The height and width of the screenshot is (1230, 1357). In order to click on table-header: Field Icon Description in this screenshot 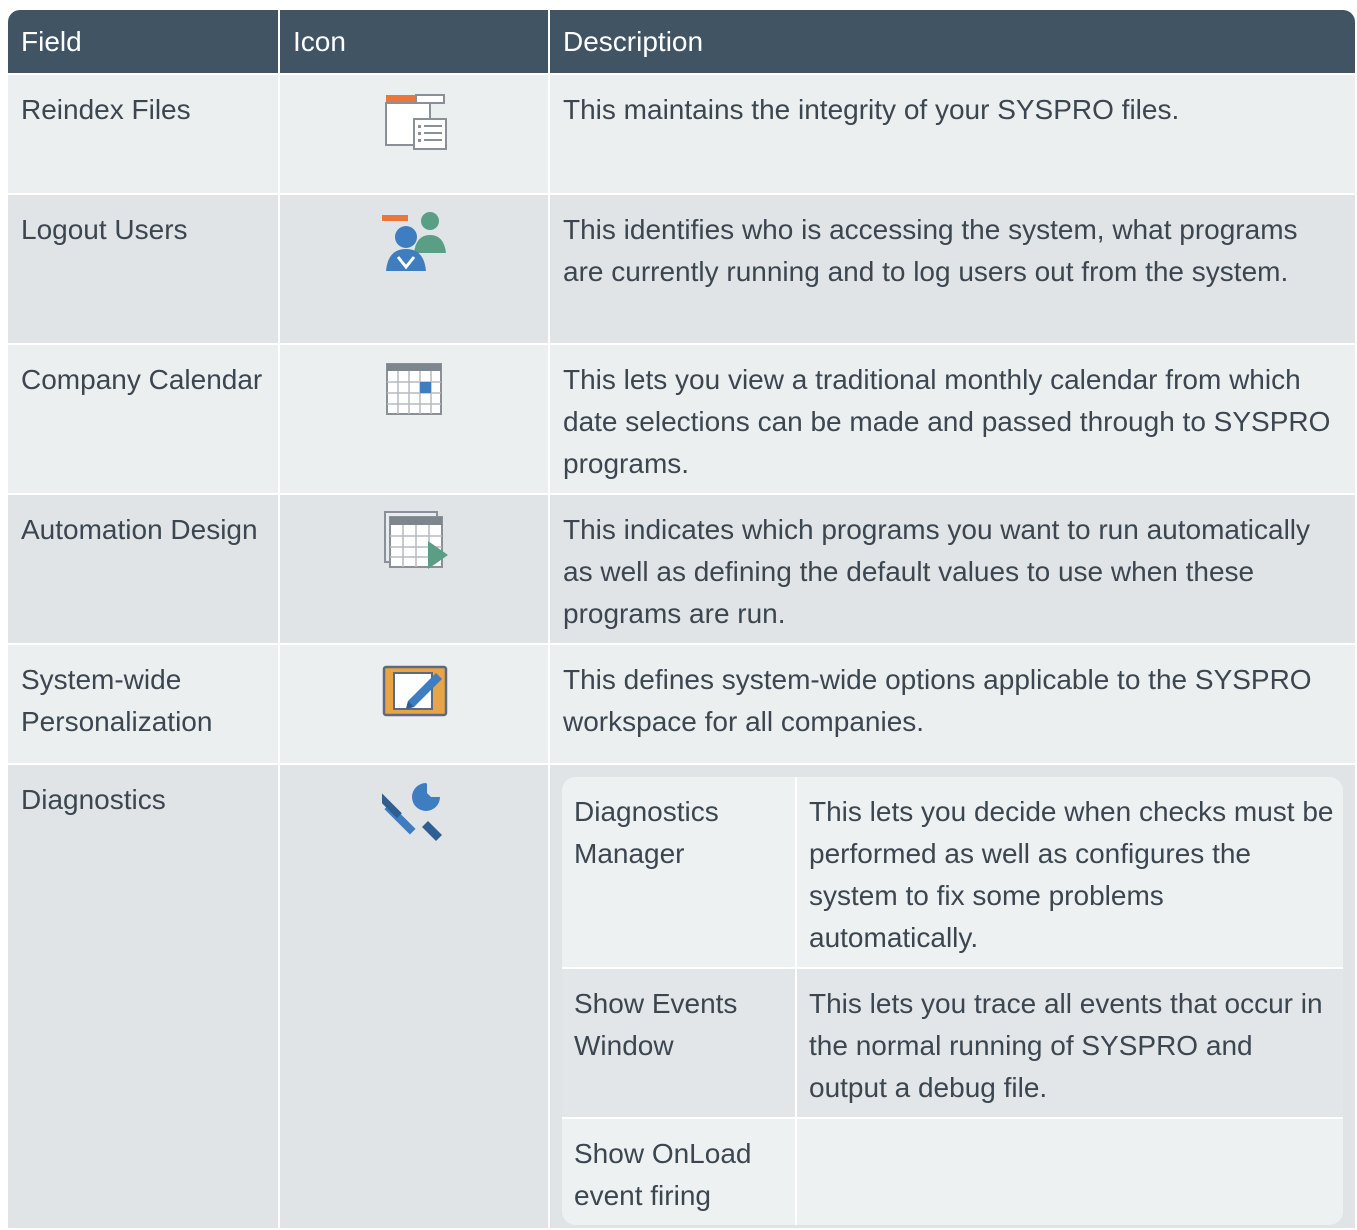, I will do `click(681, 41)`.